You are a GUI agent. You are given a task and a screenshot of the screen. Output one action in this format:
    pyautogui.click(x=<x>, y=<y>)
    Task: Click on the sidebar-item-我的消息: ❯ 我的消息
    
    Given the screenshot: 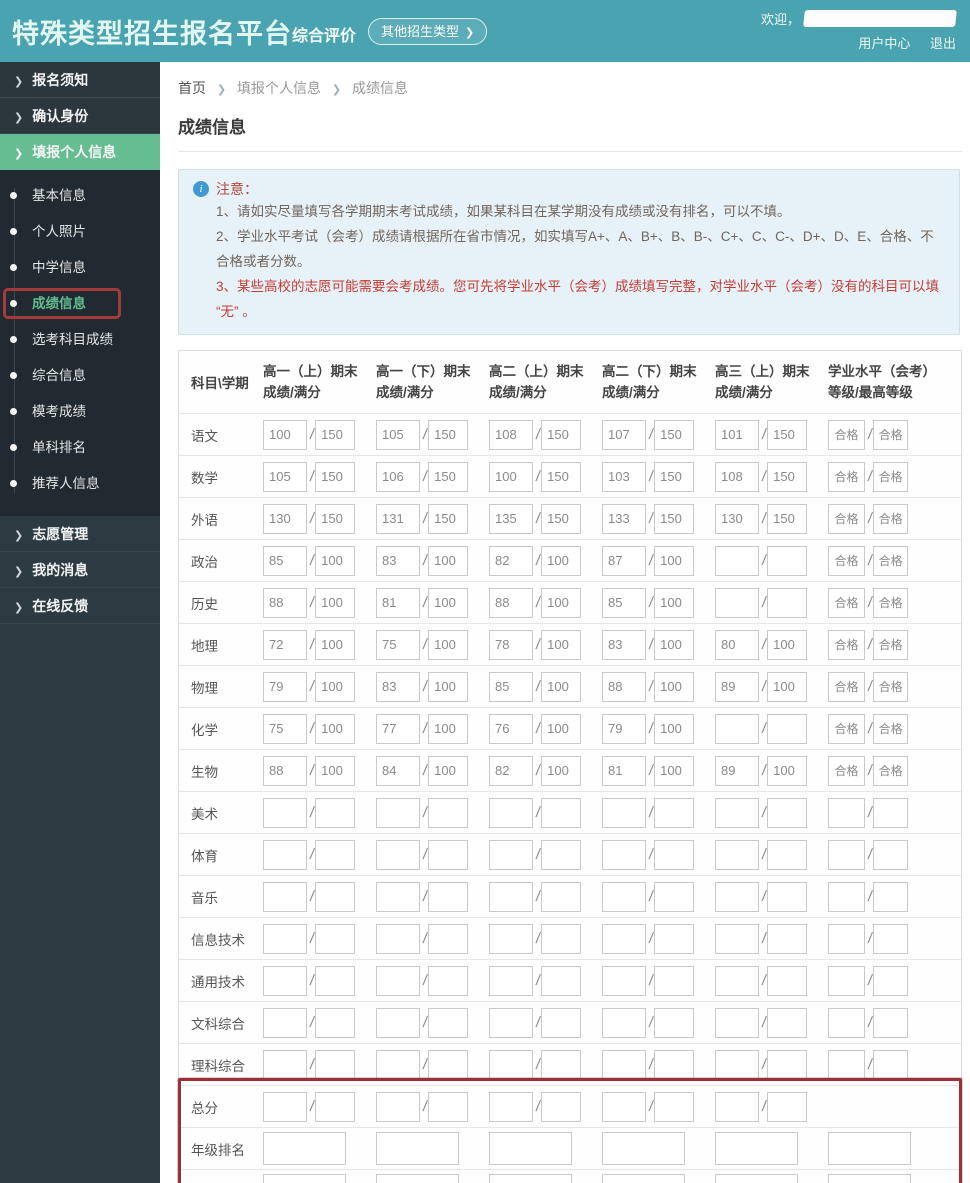 What is the action you would take?
    pyautogui.click(x=80, y=570)
    